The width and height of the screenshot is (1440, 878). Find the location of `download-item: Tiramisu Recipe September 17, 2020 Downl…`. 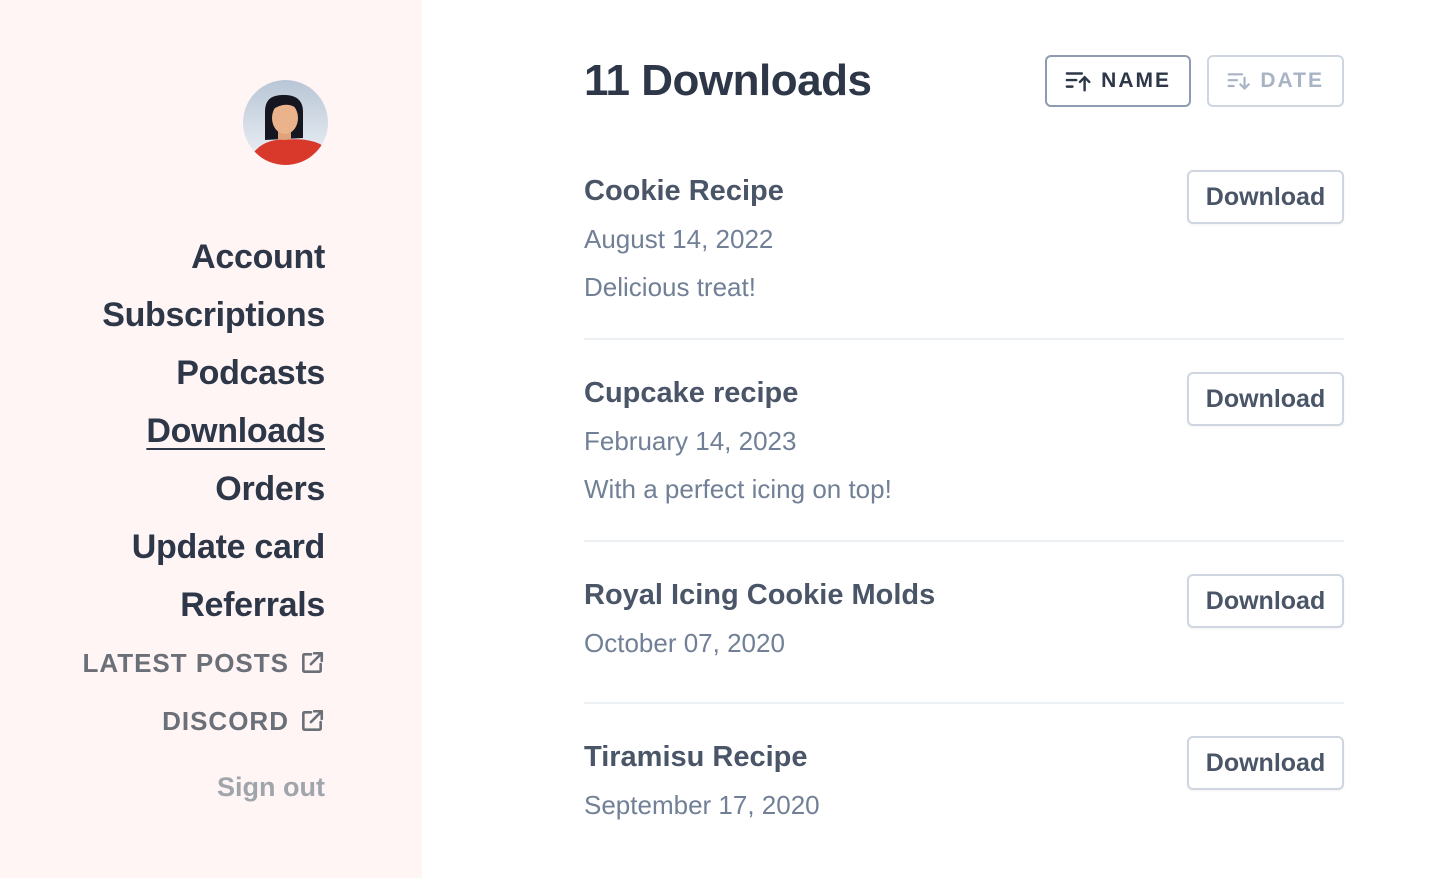

download-item: Tiramisu Recipe September 17, 2020 Downl… is located at coordinates (964, 784).